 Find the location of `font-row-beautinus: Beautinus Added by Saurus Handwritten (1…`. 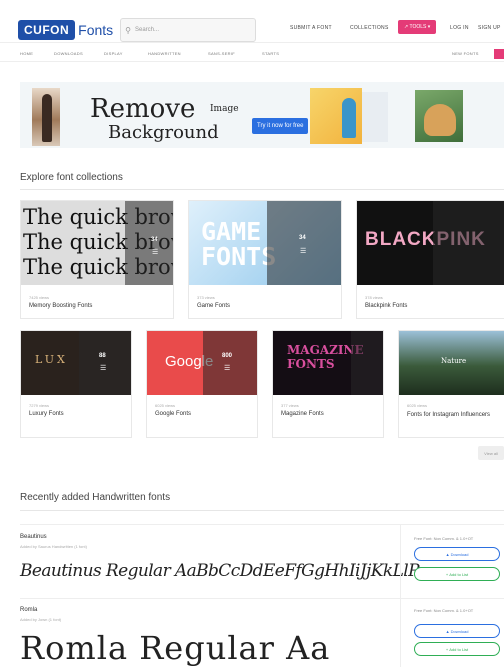

font-row-beautinus: Beautinus Added by Saurus Handwritten (1… is located at coordinates (262, 561).